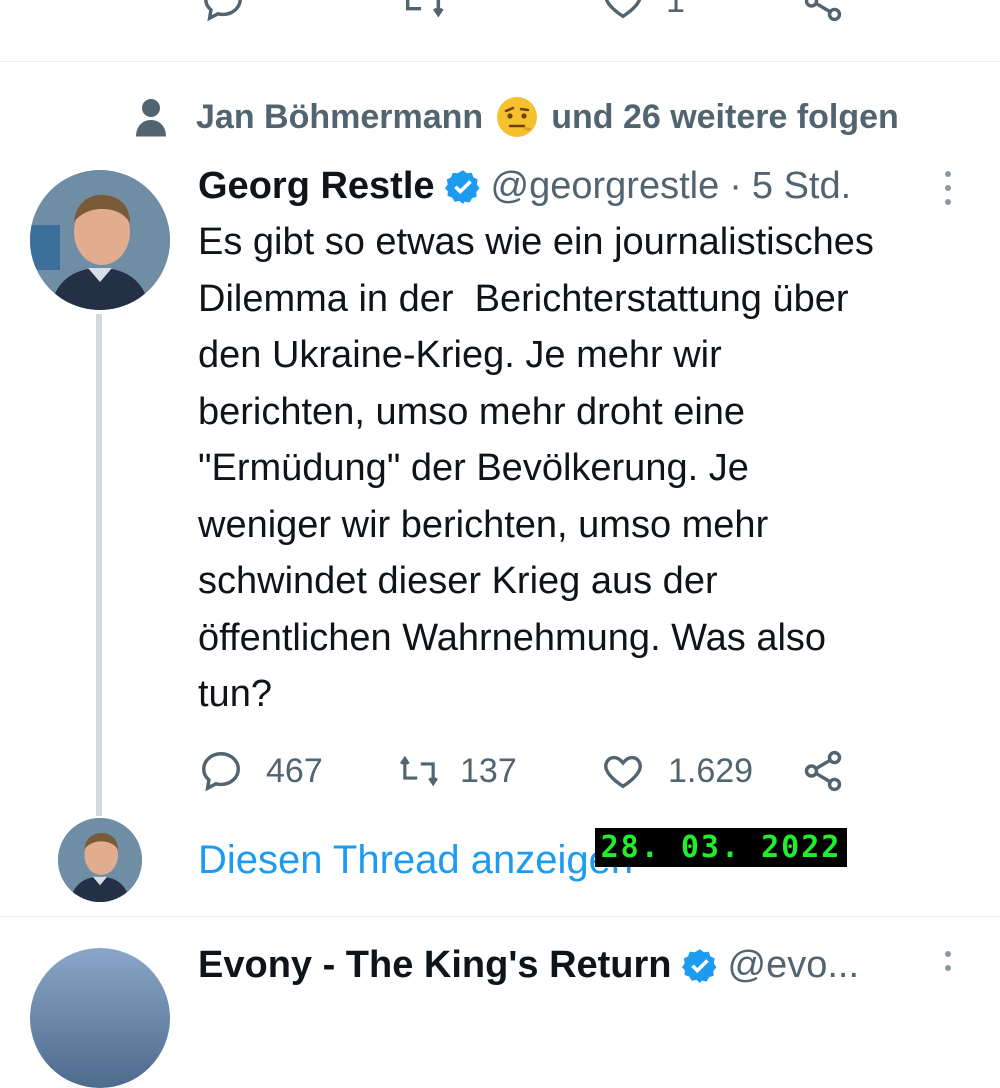  Describe the element at coordinates (100, 1018) in the screenshot. I see `next-tweet-avatar` at that location.